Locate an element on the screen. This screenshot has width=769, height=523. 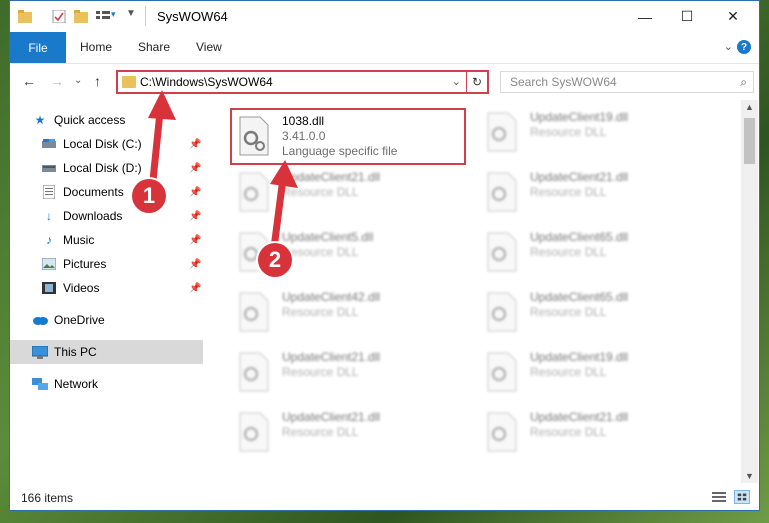
recent-locations-icon: ⌄ is located at coordinates (78, 80).